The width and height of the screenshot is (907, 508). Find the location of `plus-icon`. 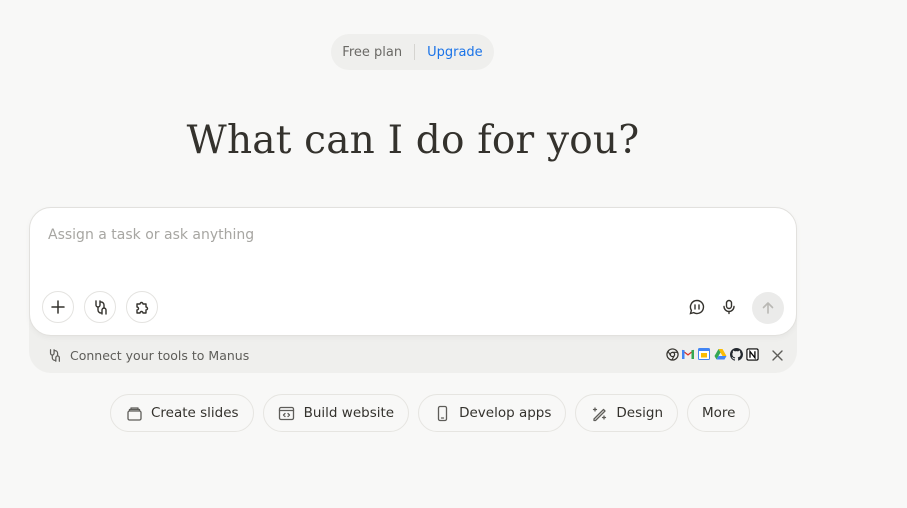

plus-icon is located at coordinates (58, 307).